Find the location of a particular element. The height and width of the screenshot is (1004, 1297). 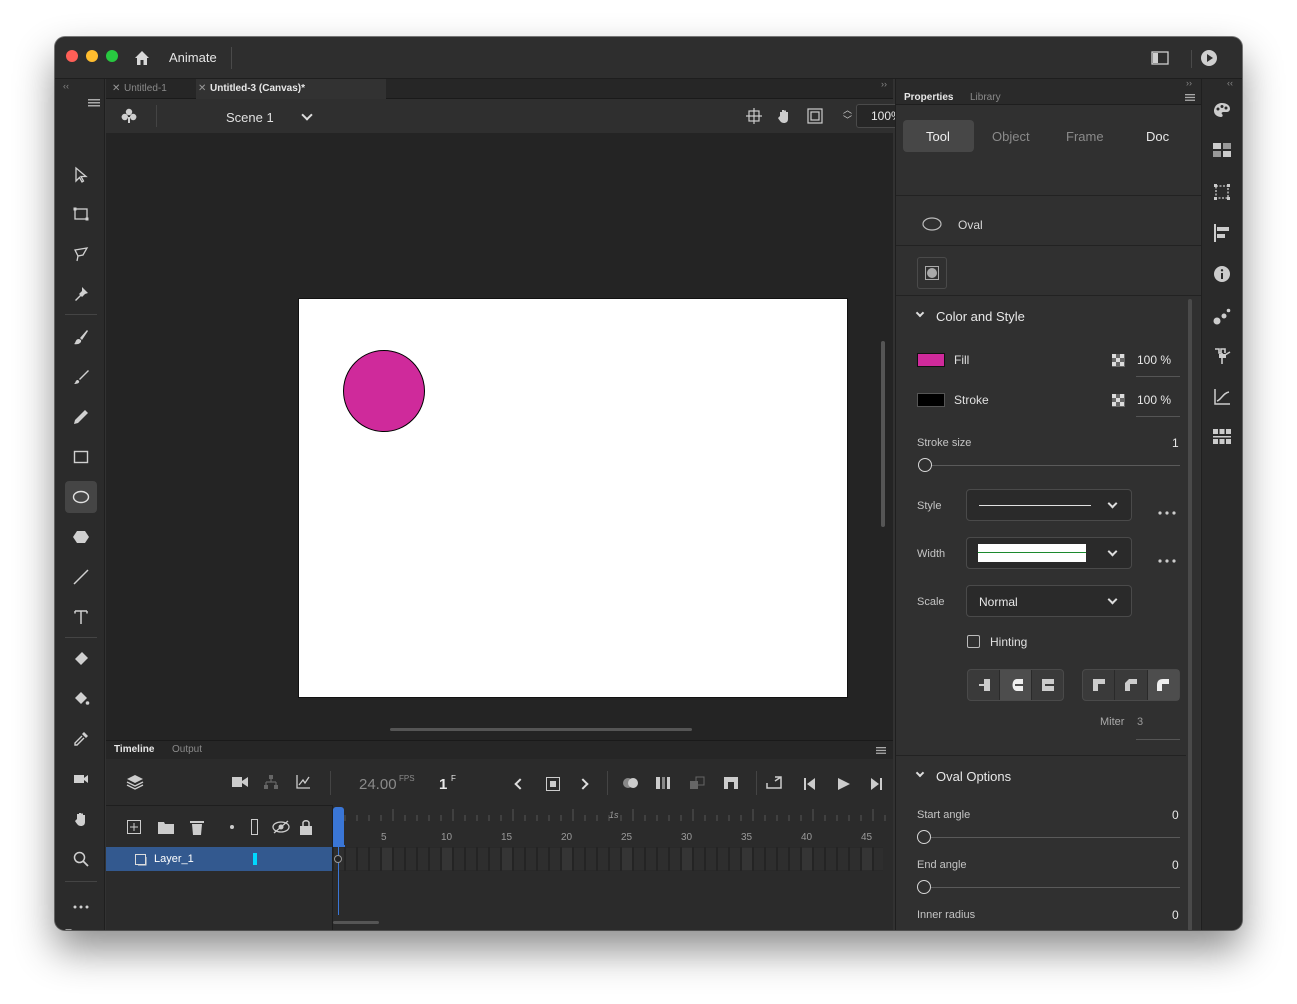

fill-opacity: 100 % is located at coordinates (1154, 360).